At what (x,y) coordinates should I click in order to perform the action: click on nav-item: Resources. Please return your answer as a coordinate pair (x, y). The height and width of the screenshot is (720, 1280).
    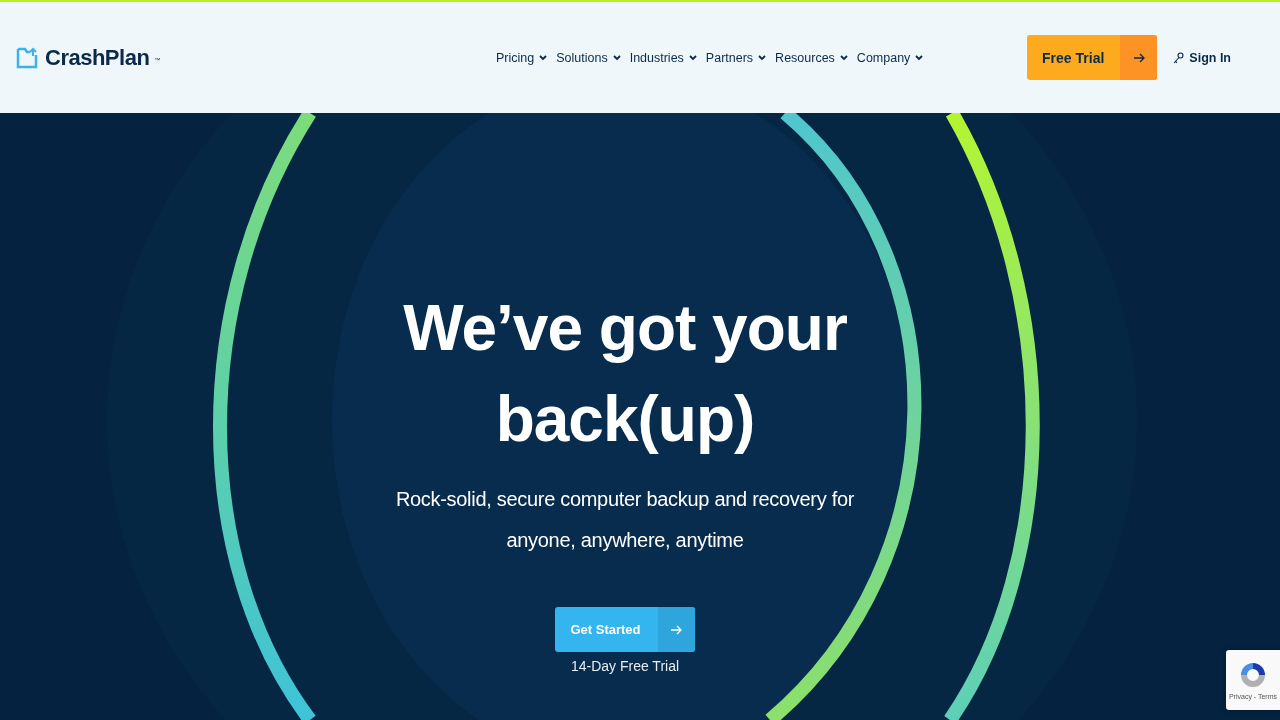
    Looking at the image, I should click on (811, 57).